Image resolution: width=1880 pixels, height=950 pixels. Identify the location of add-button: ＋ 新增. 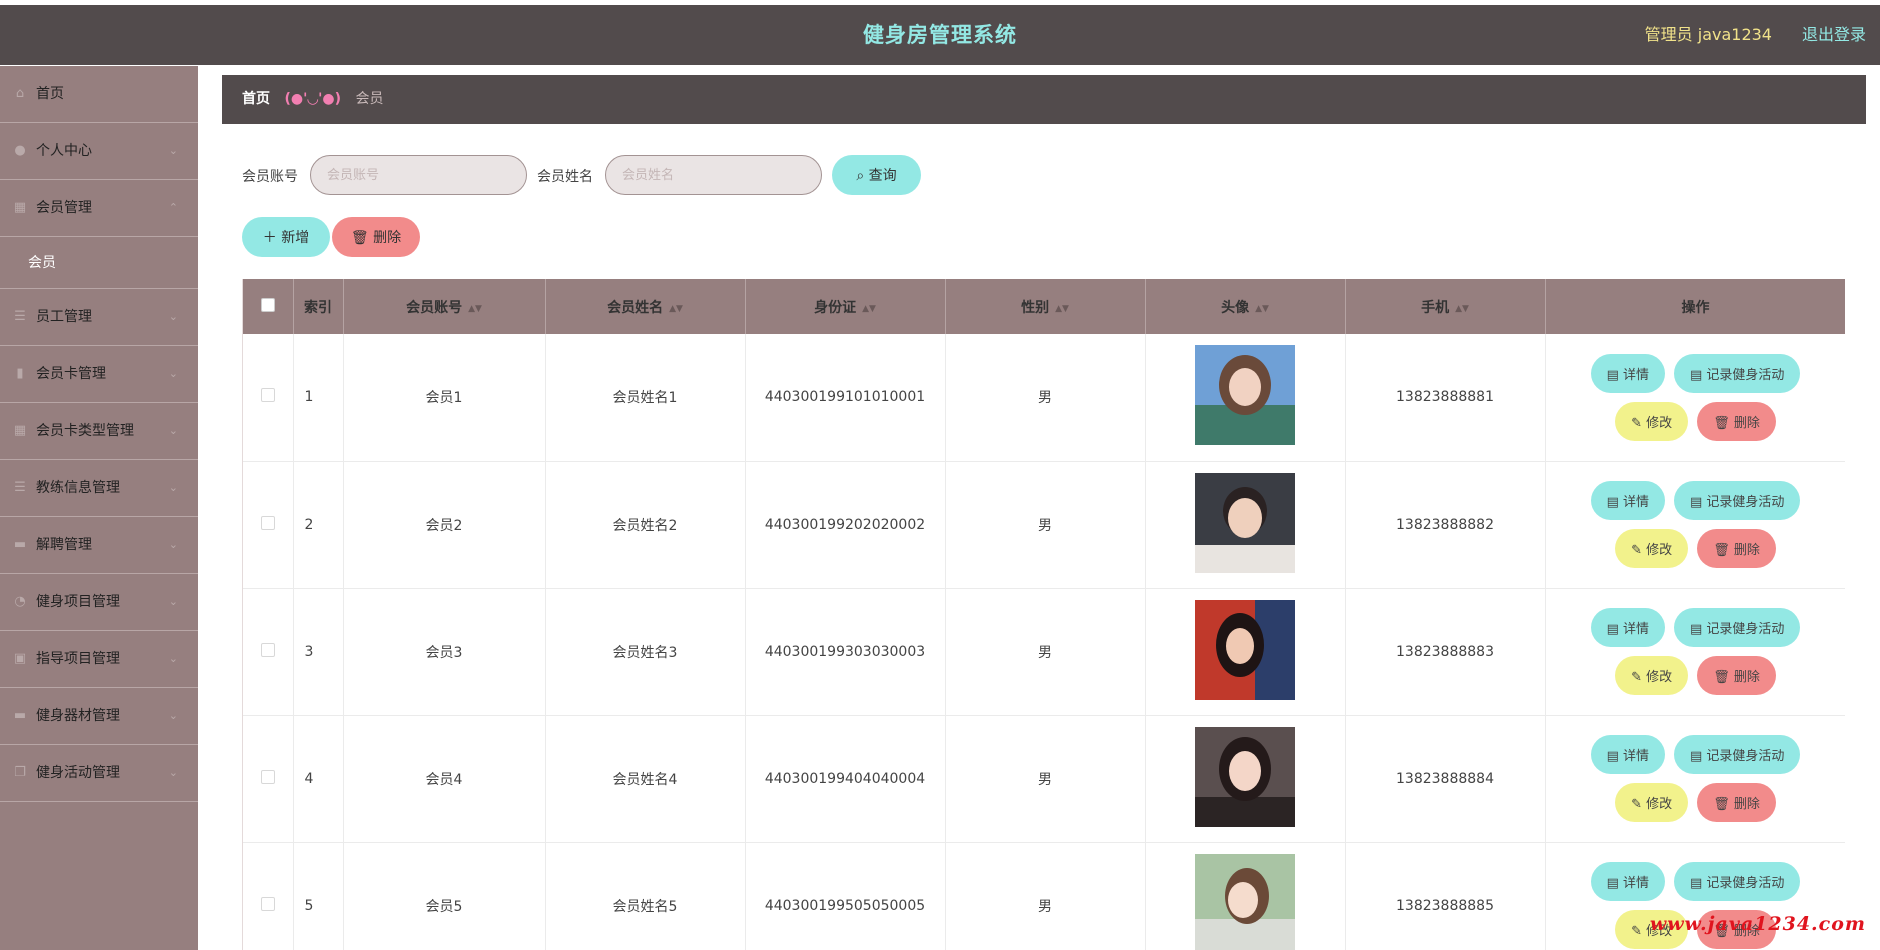
(286, 237).